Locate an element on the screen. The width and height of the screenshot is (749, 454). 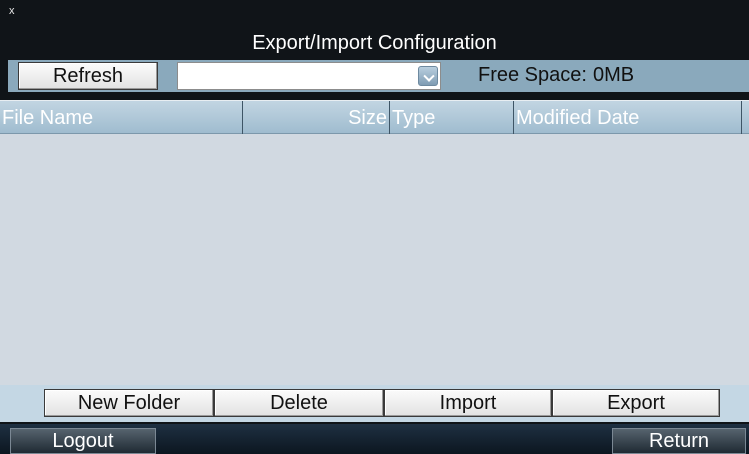
column-modified-date: Modified Date is located at coordinates (628, 117).